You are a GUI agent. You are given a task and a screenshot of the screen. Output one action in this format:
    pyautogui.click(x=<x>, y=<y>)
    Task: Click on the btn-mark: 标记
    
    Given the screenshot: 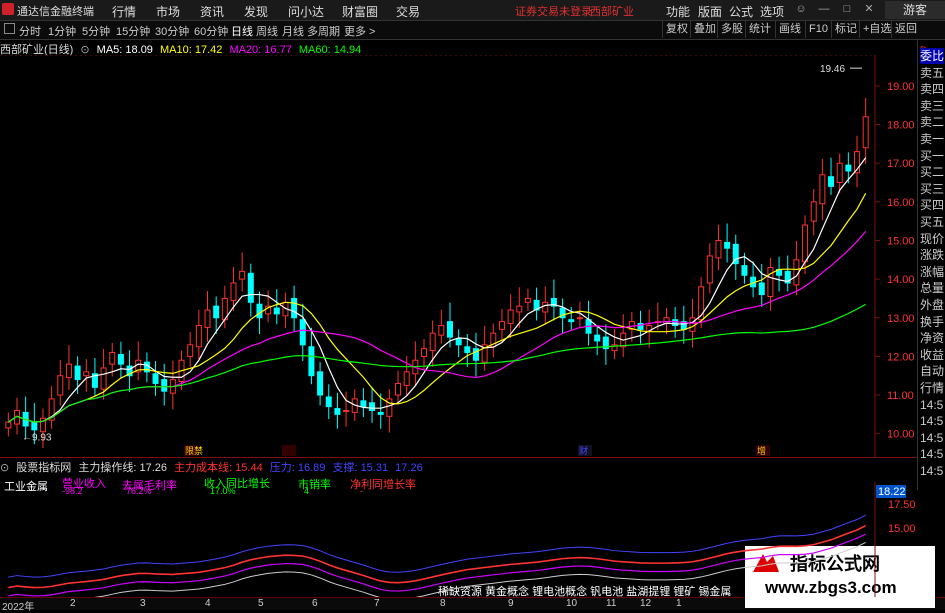 What is the action you would take?
    pyautogui.click(x=845, y=29)
    